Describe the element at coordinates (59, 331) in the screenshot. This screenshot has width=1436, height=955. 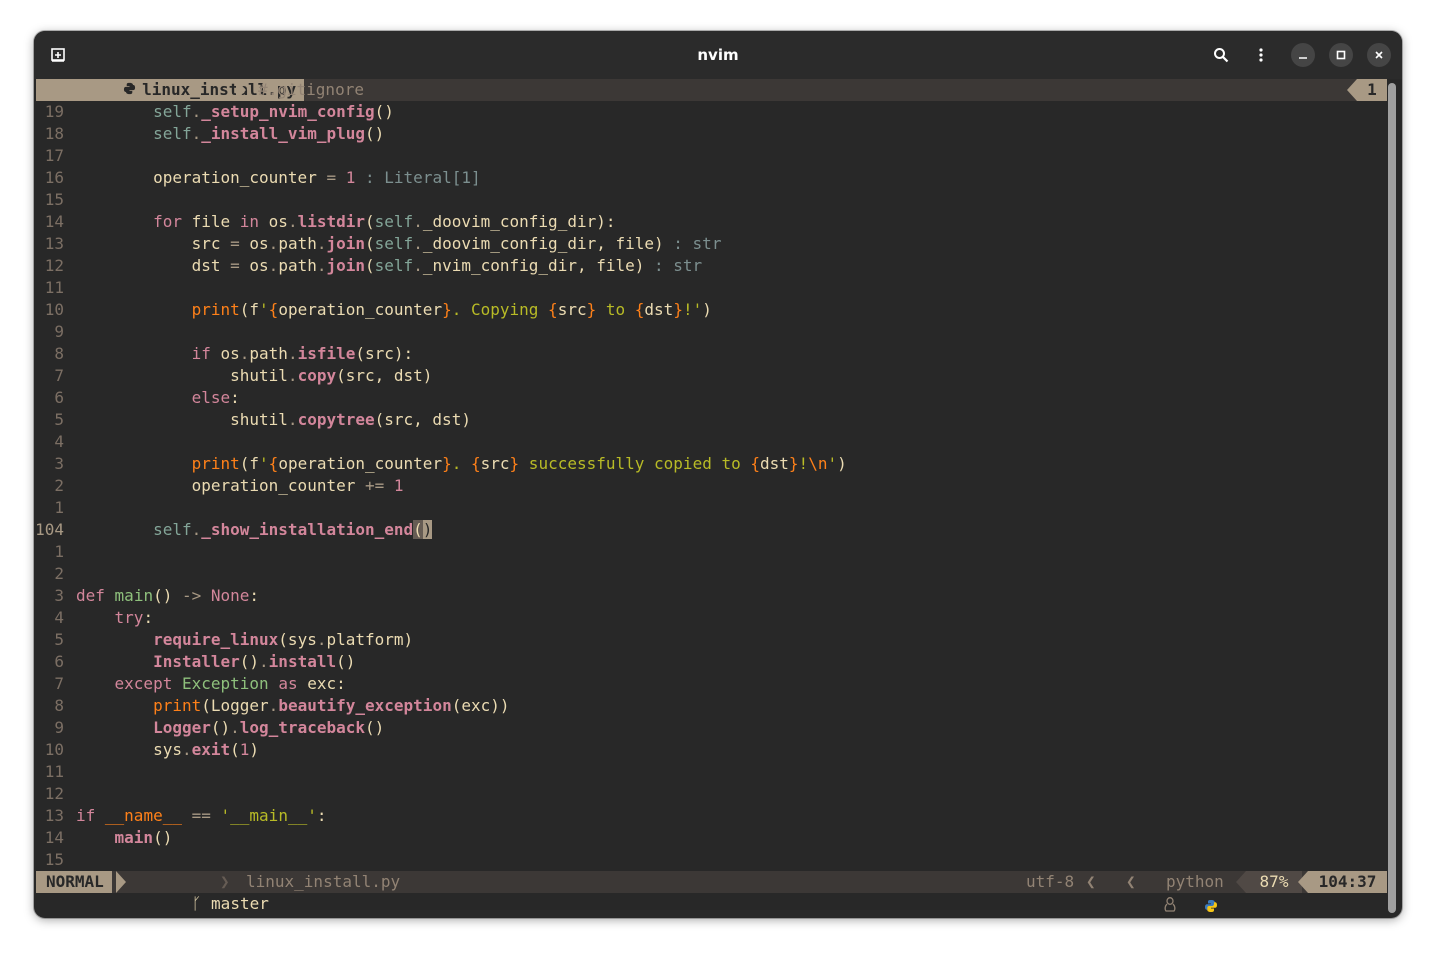
I see `code-line: 9` at that location.